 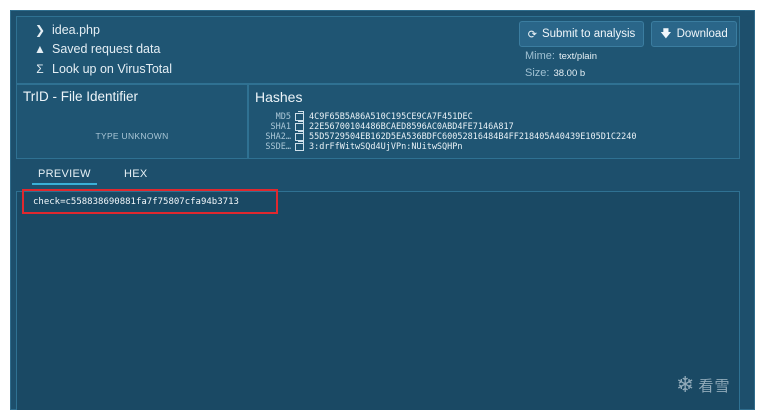 I want to click on highlight-box, so click(x=150, y=201).